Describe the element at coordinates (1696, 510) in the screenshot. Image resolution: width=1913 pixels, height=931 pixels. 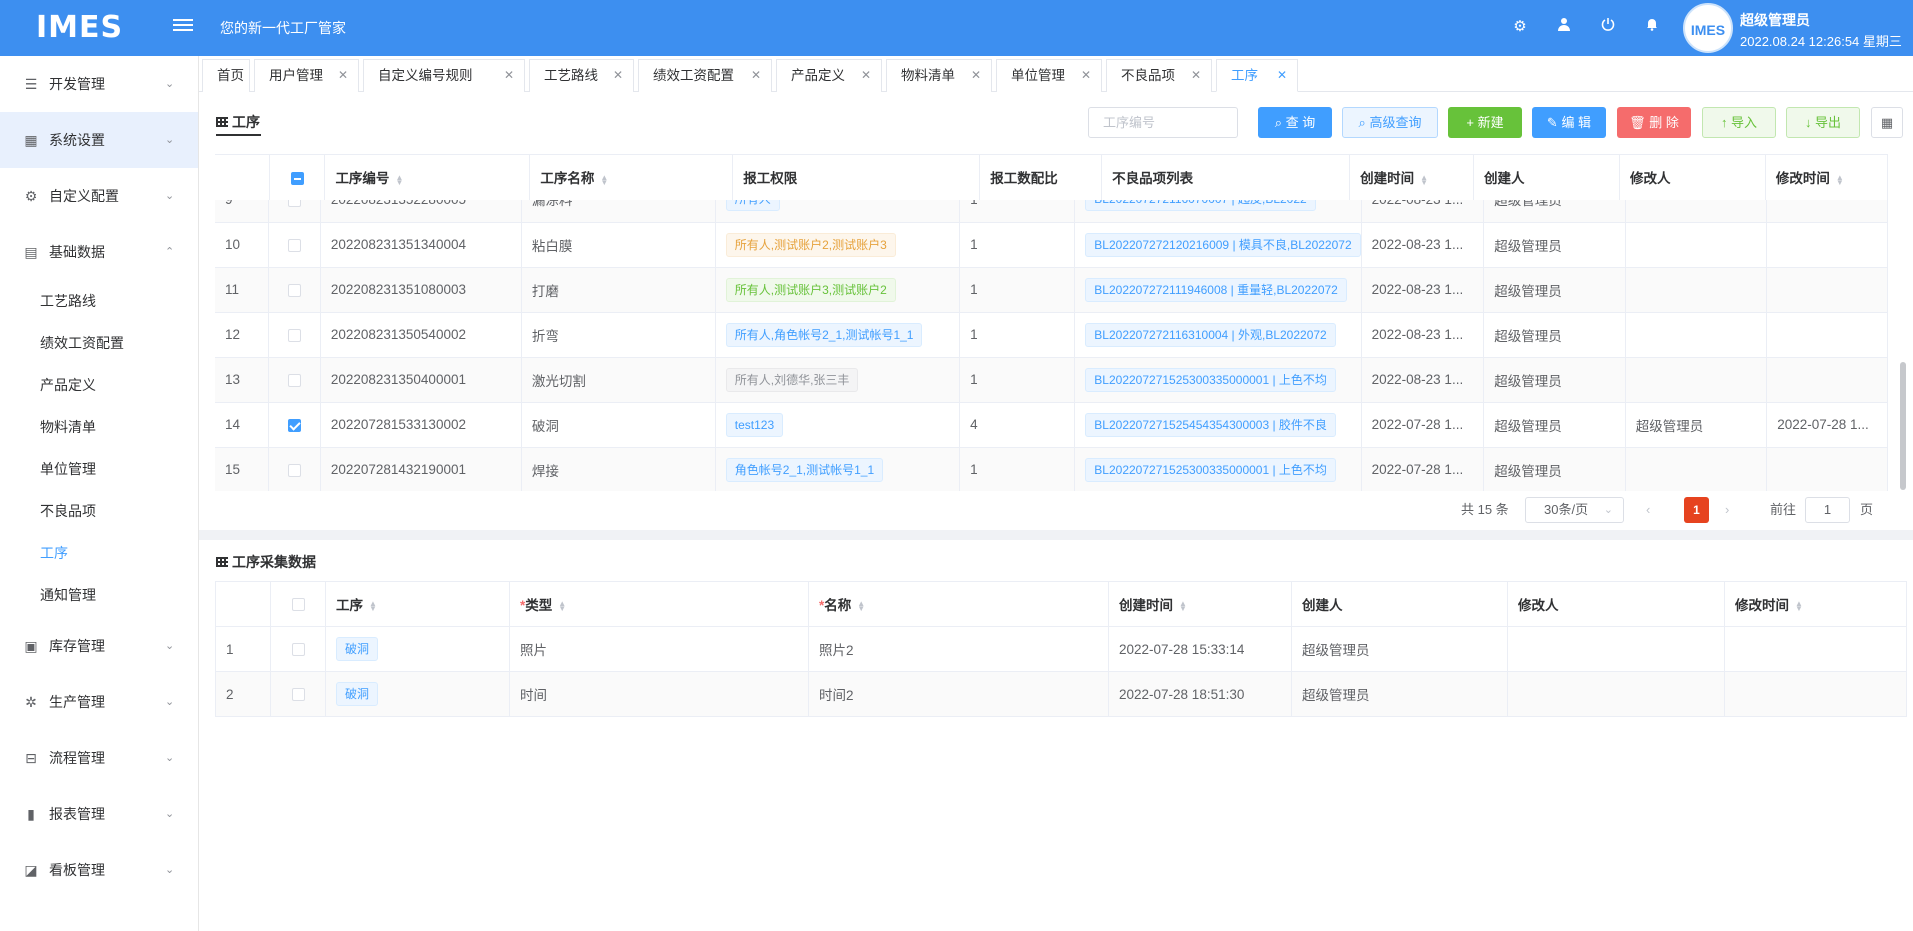
I see `page-number-current: 1` at that location.